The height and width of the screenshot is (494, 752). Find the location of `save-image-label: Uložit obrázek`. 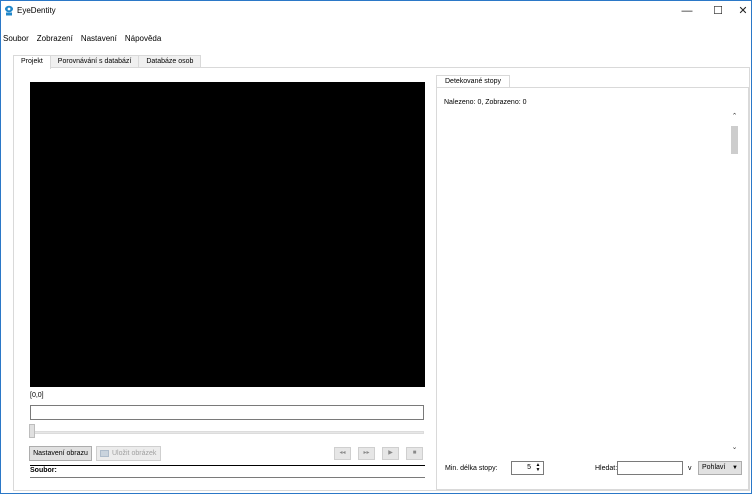

save-image-label: Uložit obrázek is located at coordinates (134, 453).